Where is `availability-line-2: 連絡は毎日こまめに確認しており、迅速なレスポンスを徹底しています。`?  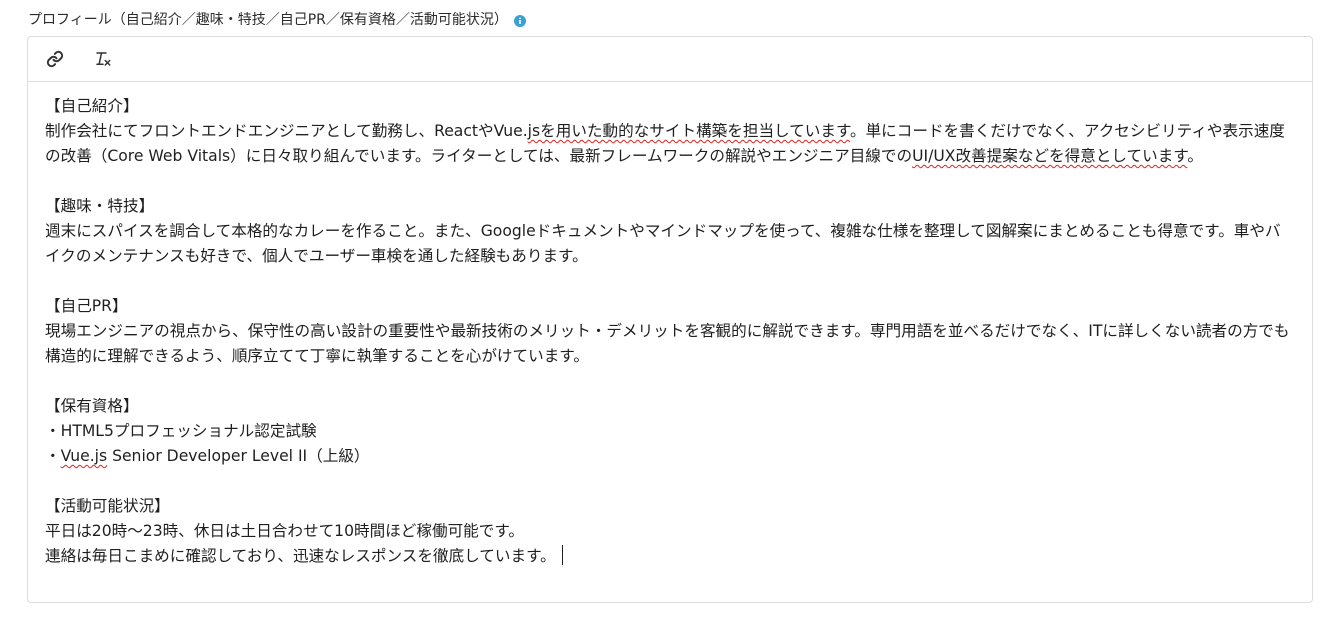
availability-line-2: 連絡は毎日こまめに確認しており、迅速なレスポンスを徹底しています。 is located at coordinates (670, 556).